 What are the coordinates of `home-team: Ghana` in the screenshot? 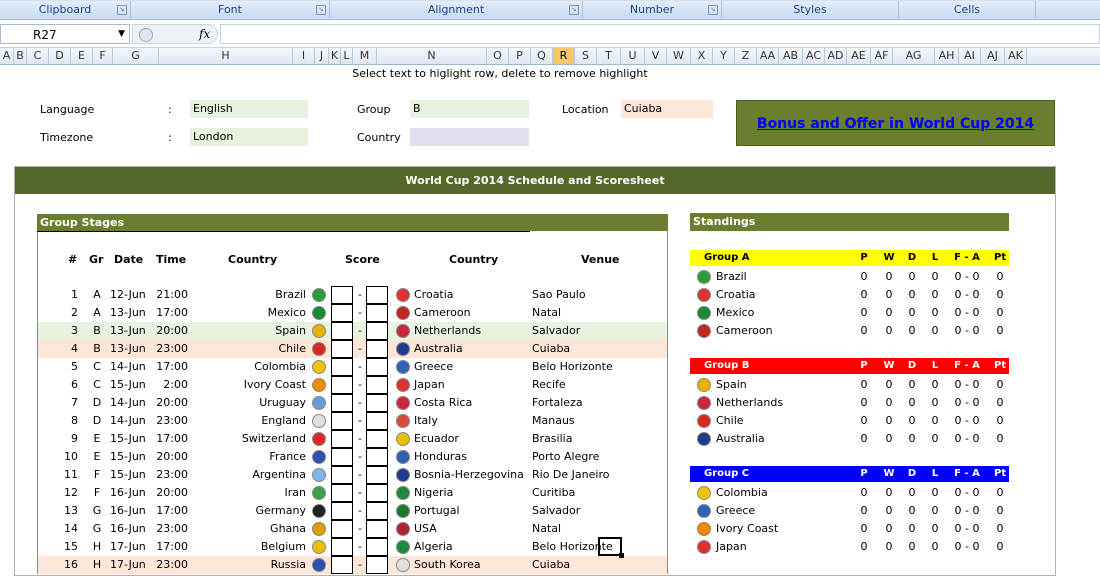 It's located at (247, 529).